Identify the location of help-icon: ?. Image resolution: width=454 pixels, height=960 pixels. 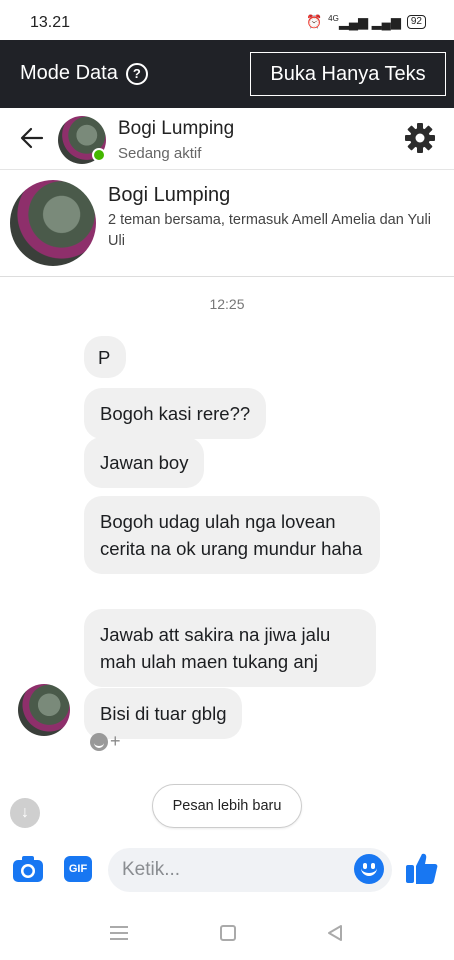
(136, 73).